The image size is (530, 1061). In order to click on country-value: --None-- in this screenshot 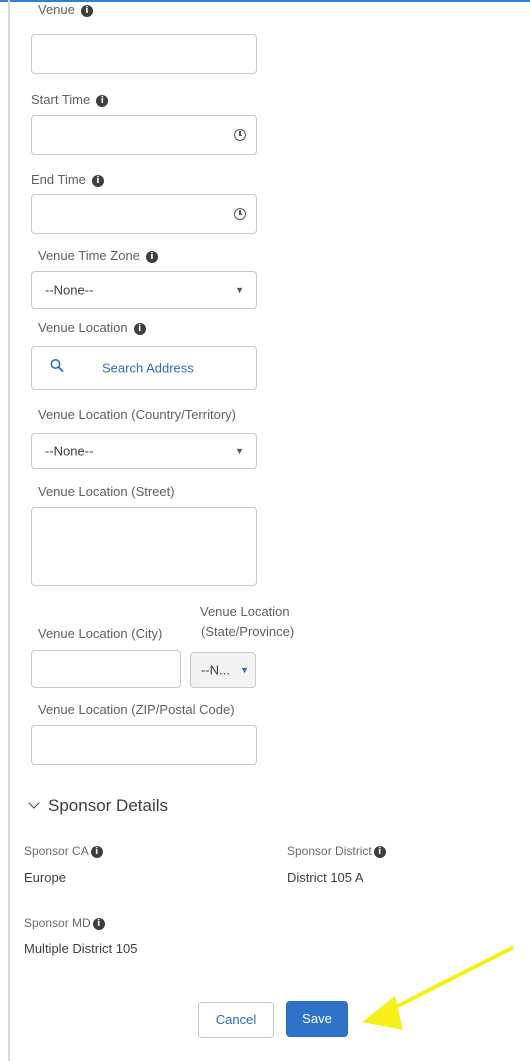, I will do `click(69, 451)`.